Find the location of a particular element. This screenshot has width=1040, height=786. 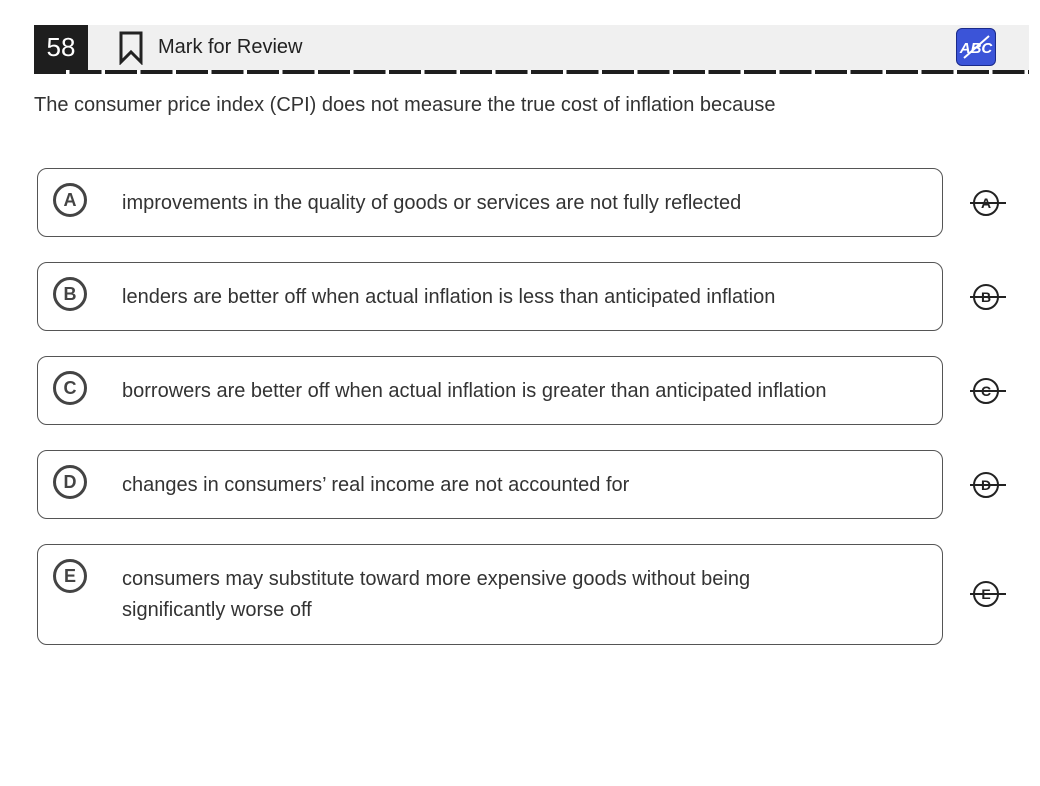

eliminate-choice-d-button: D is located at coordinates (988, 485).